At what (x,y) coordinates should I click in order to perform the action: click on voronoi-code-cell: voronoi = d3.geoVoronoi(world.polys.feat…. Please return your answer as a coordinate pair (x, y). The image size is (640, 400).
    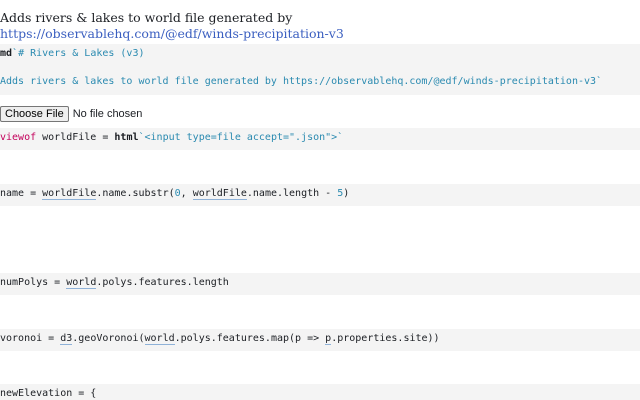
    Looking at the image, I should click on (320, 340).